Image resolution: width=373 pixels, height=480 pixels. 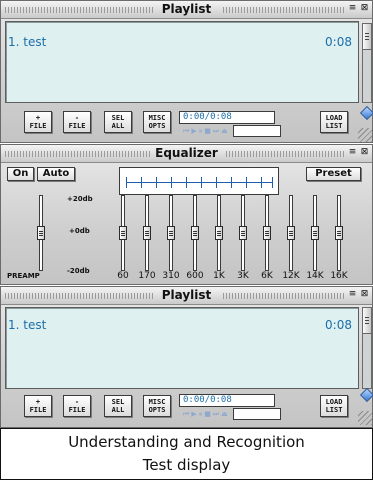 What do you see at coordinates (79, 231) in the screenshot?
I see `db-label-mid: +0db` at bounding box center [79, 231].